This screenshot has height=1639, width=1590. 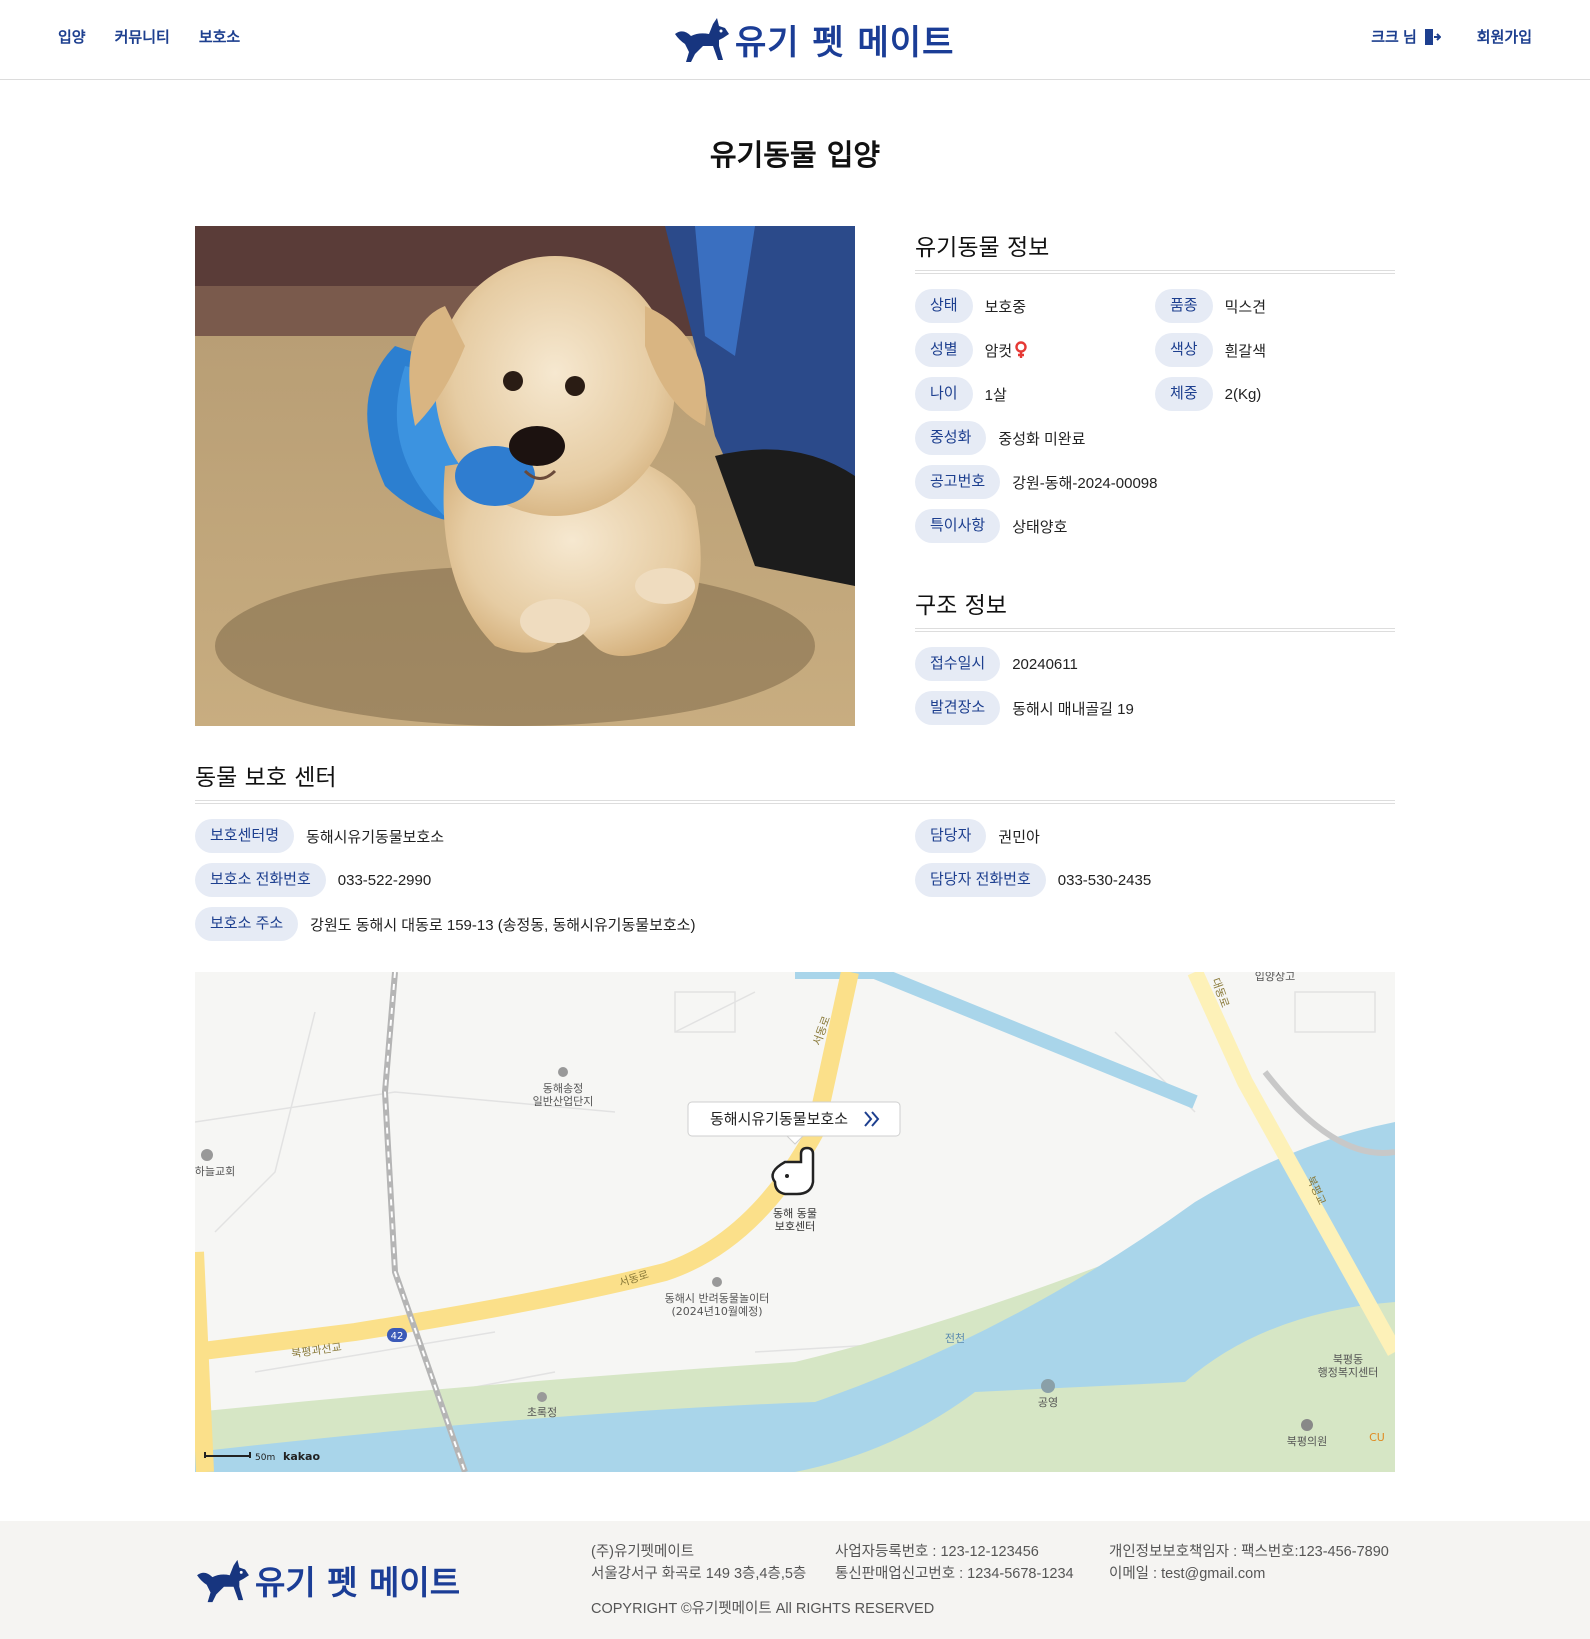 What do you see at coordinates (215, 1171) in the screenshot?
I see `poi-church: 하늘교회` at bounding box center [215, 1171].